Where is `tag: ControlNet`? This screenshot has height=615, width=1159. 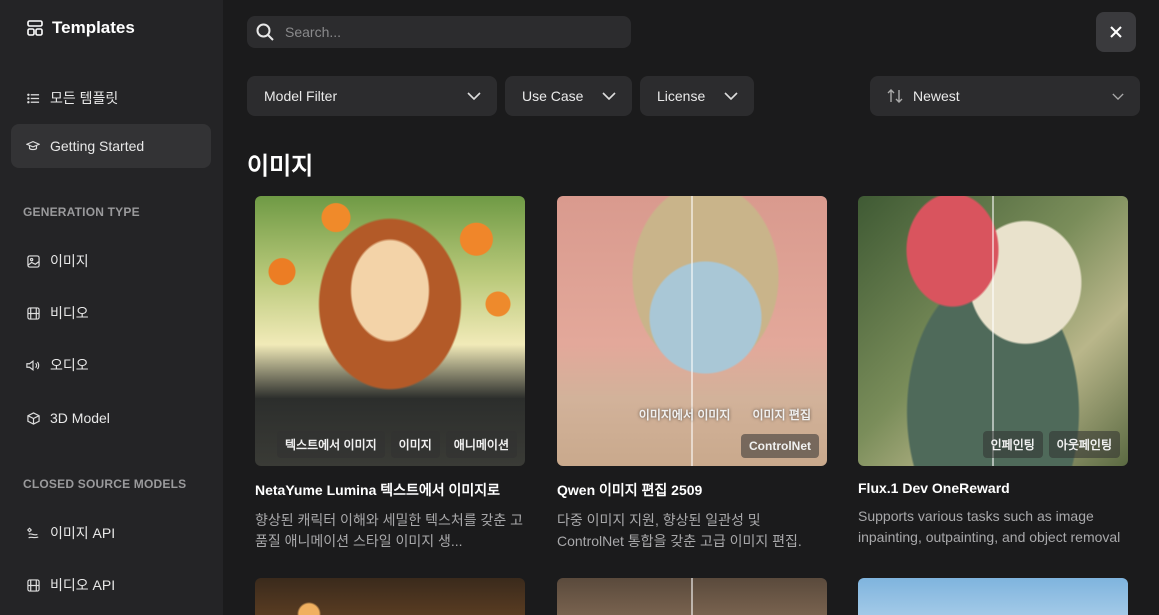
tag: ControlNet is located at coordinates (780, 446).